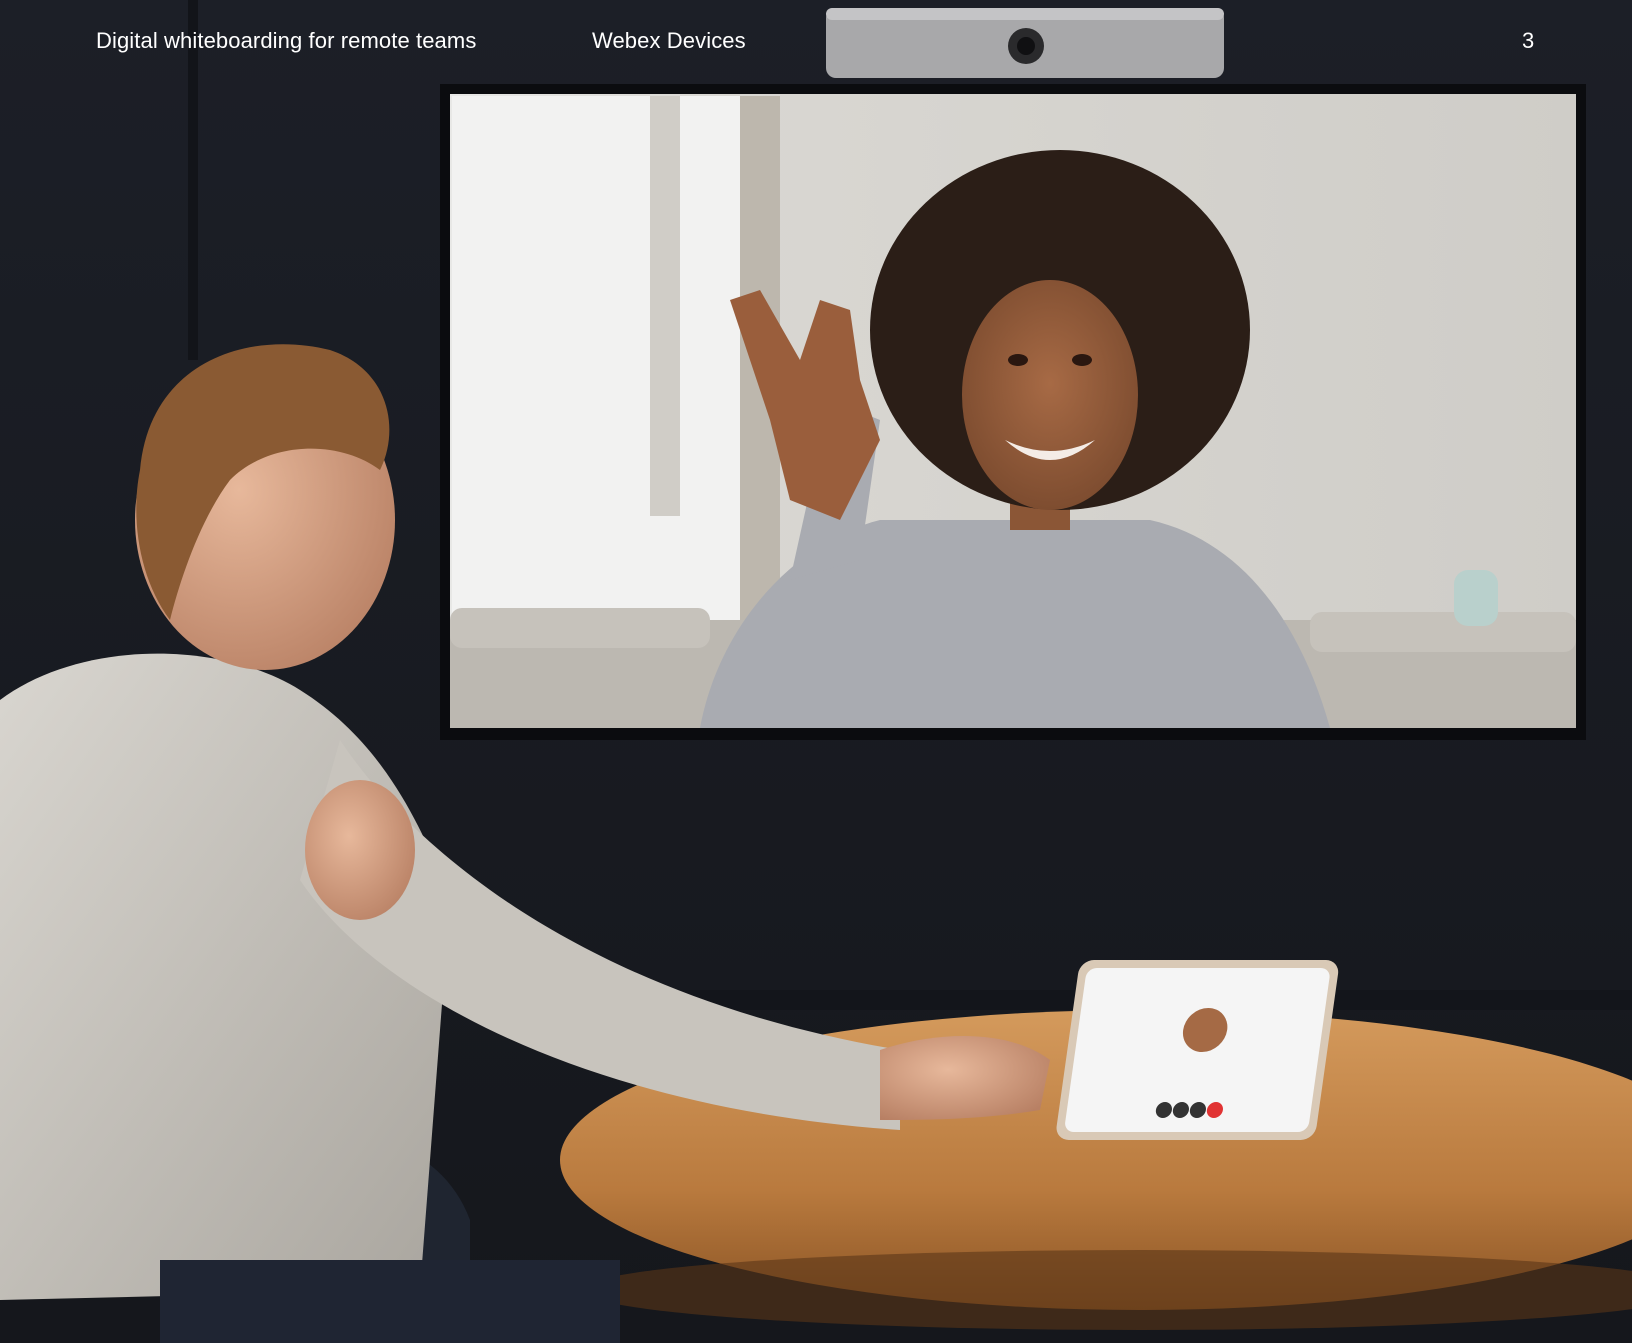 Image resolution: width=1632 pixels, height=1343 pixels. I want to click on document-title: Digital whiteboarding for remote teams, so click(286, 40).